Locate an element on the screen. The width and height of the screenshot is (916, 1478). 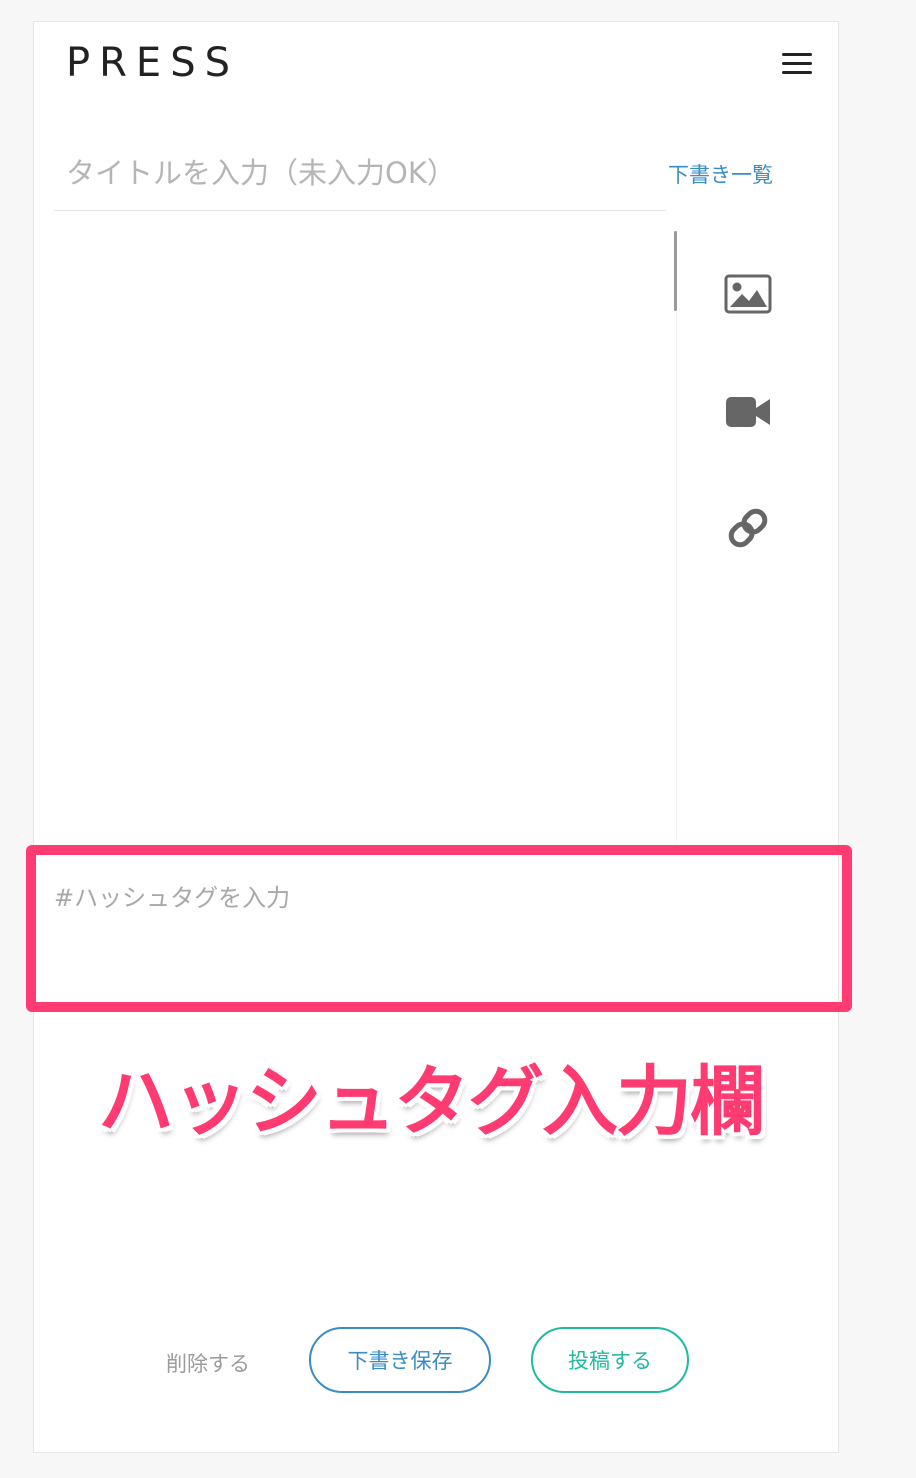
hashtag-input is located at coordinates (434, 930).